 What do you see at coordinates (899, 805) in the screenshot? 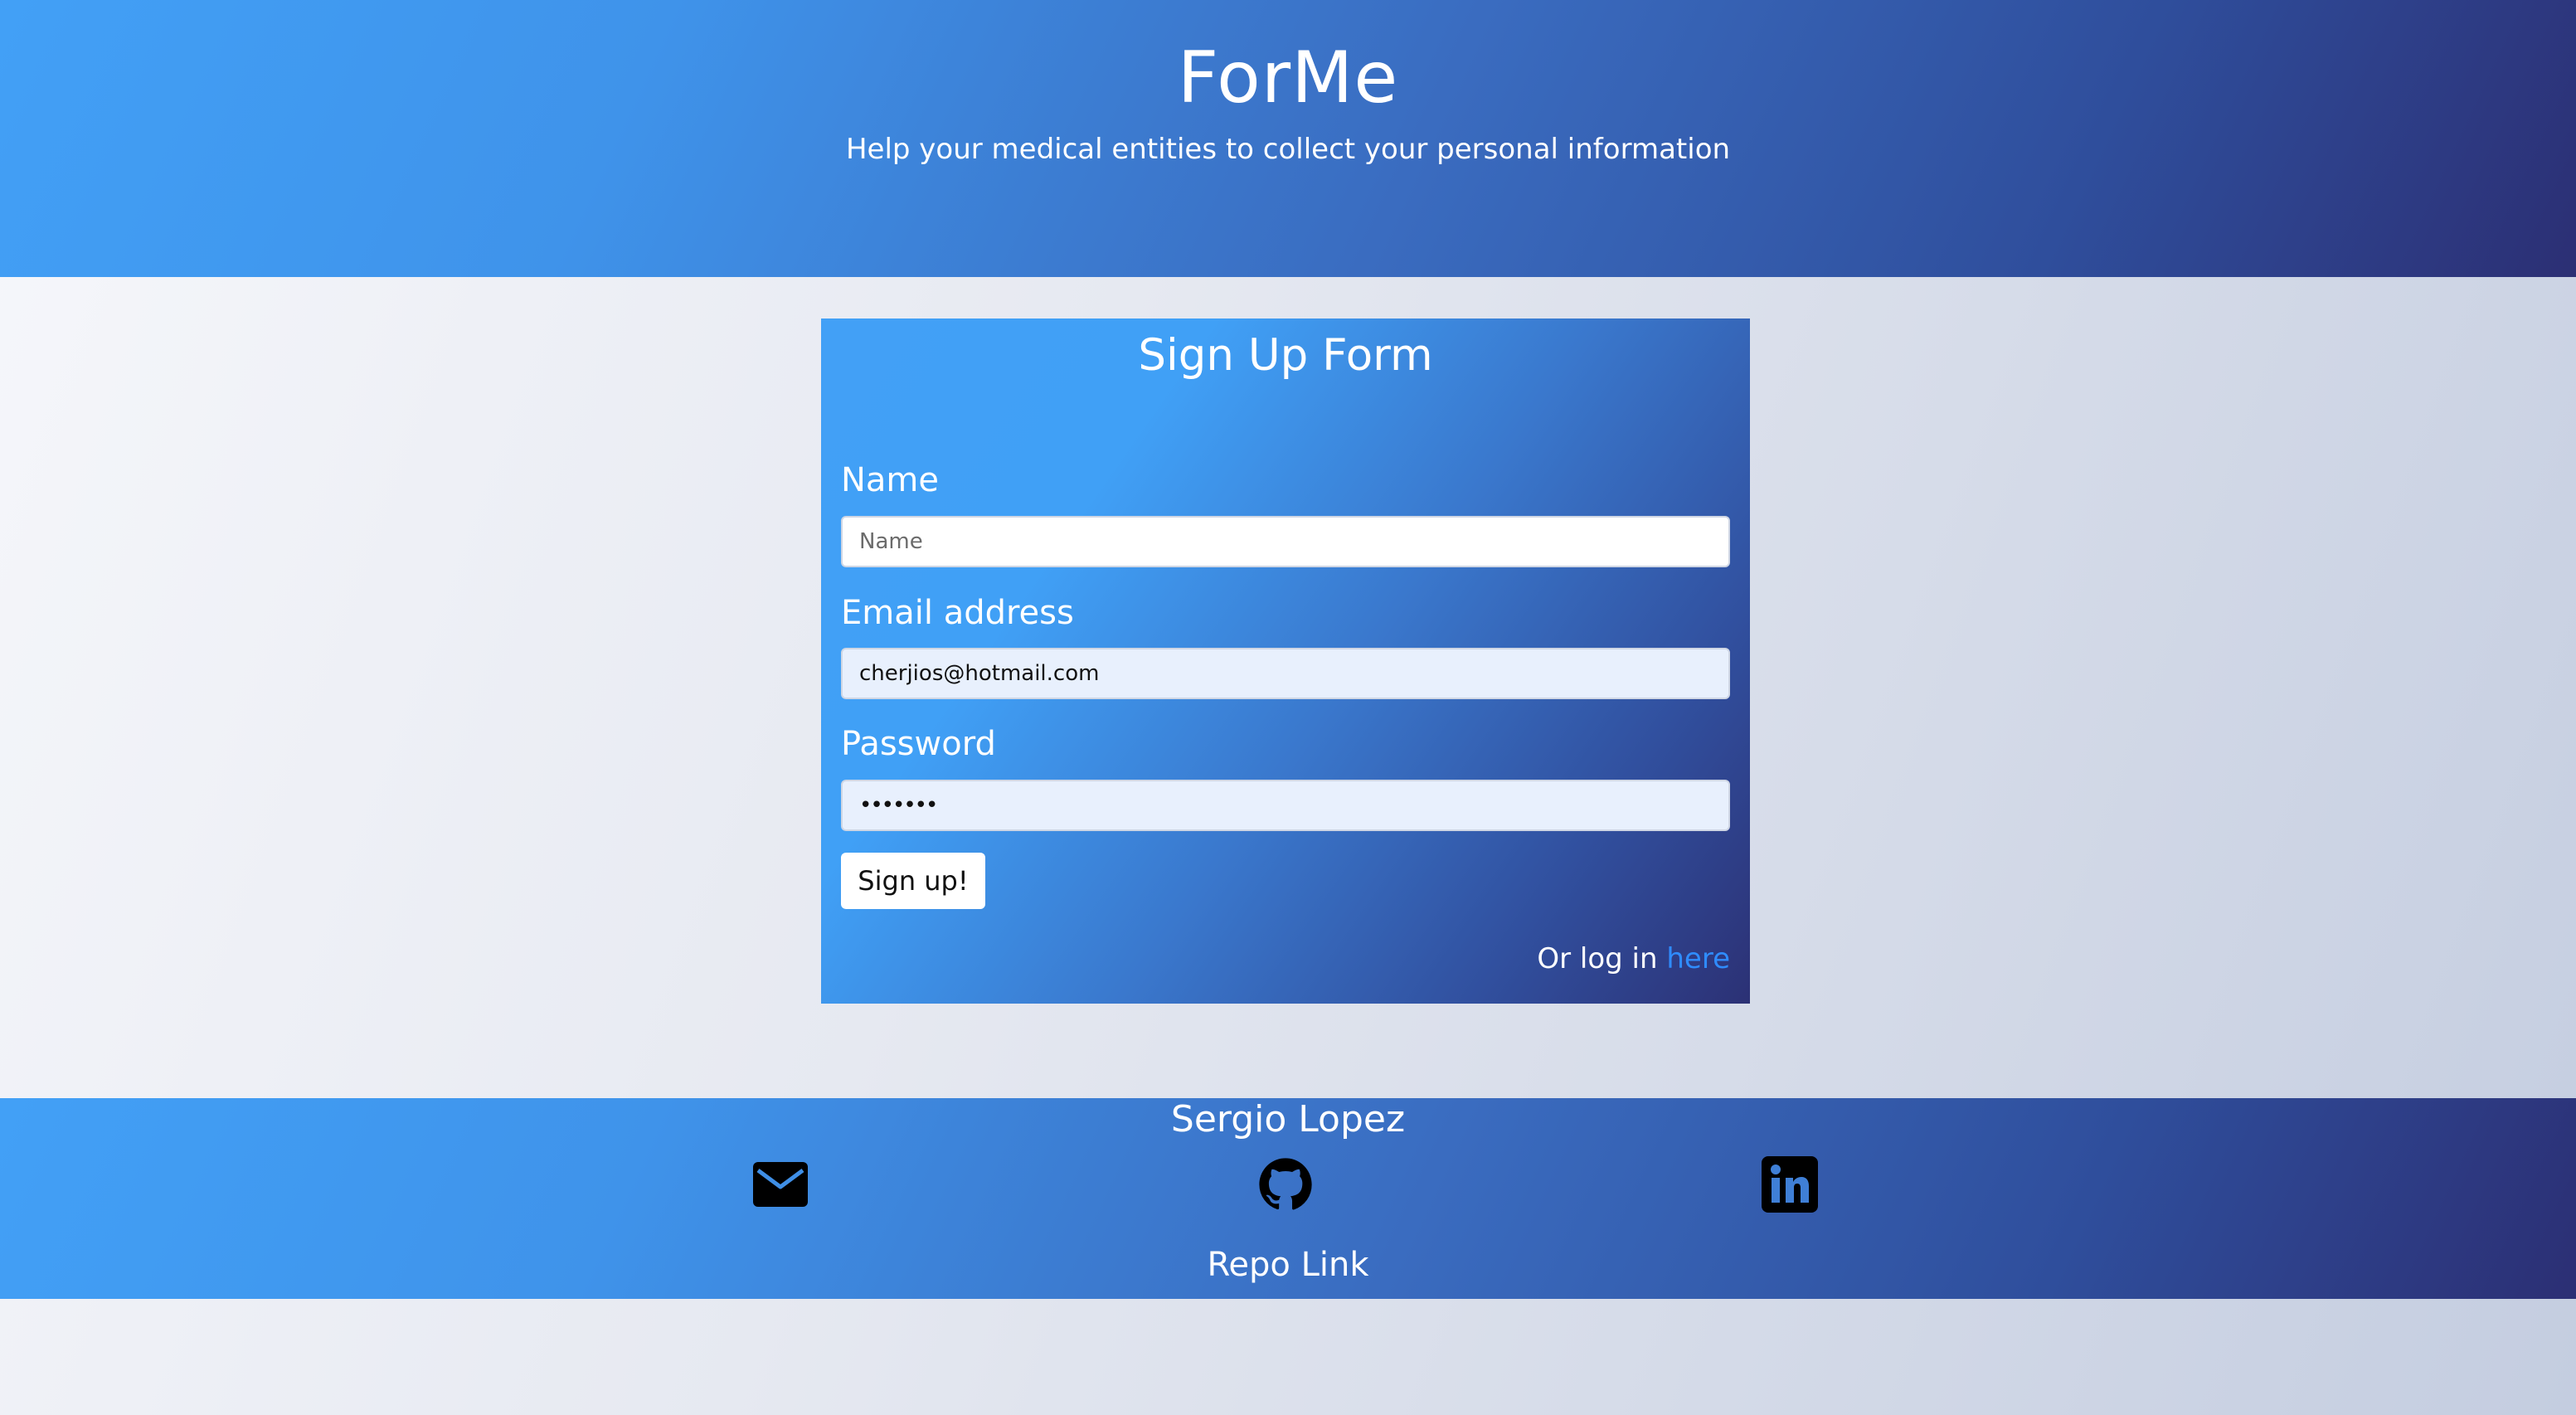
I see `password-value: •••••••` at bounding box center [899, 805].